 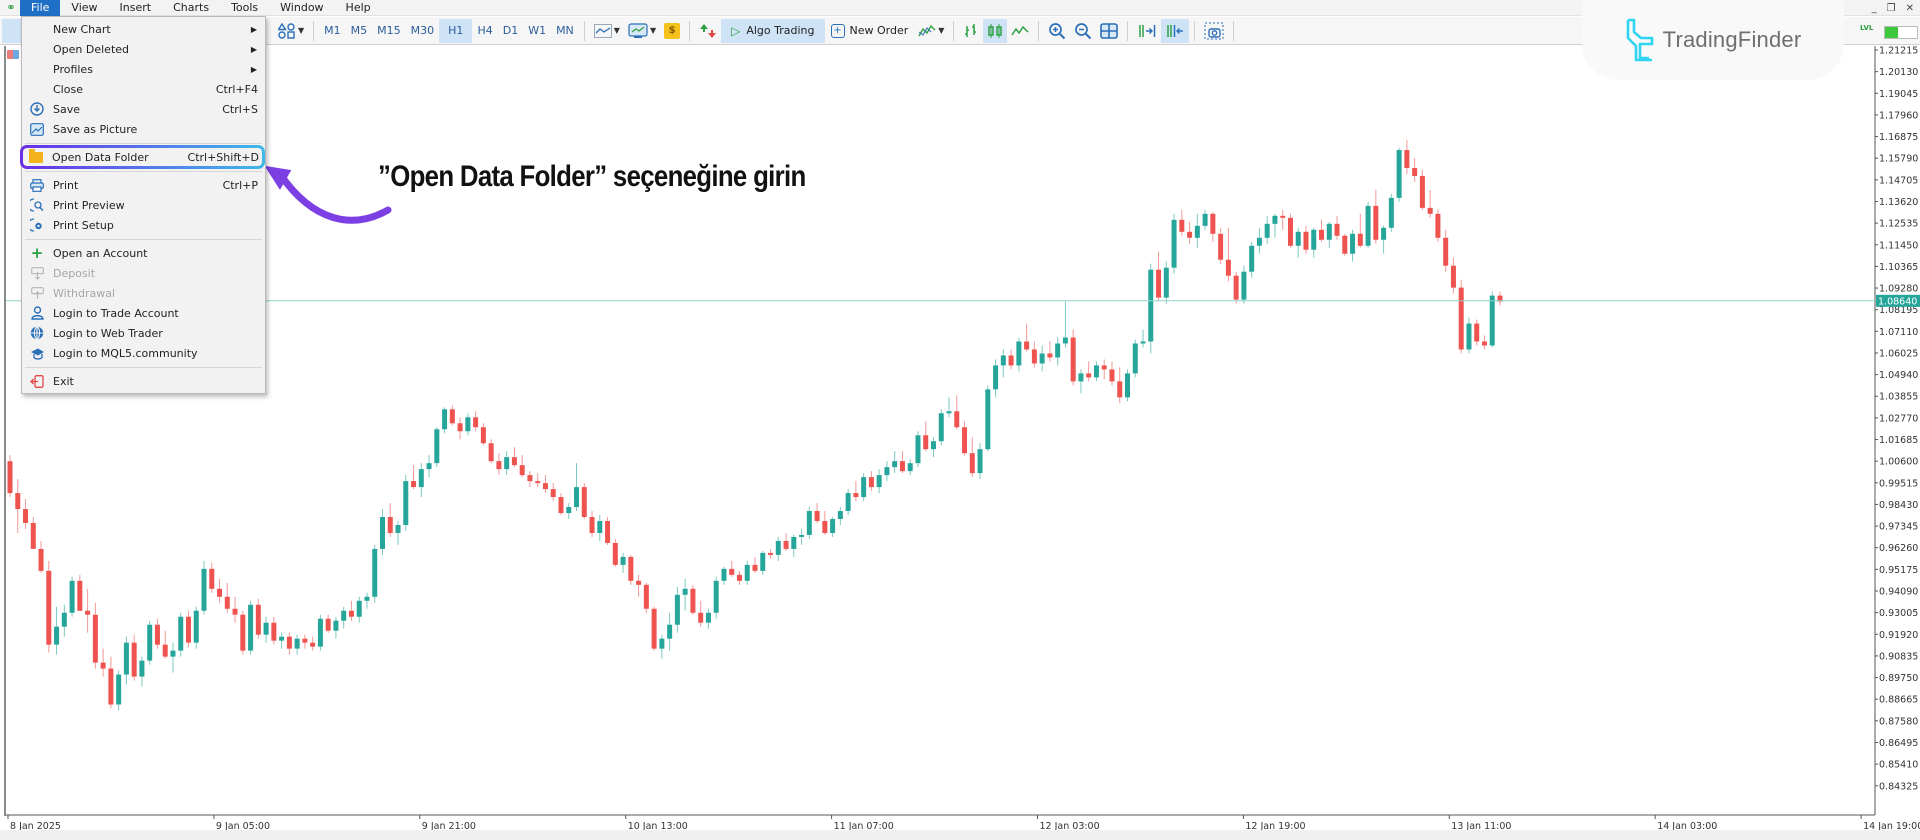 I want to click on menu-item-label: Withdrawal, so click(x=84, y=293).